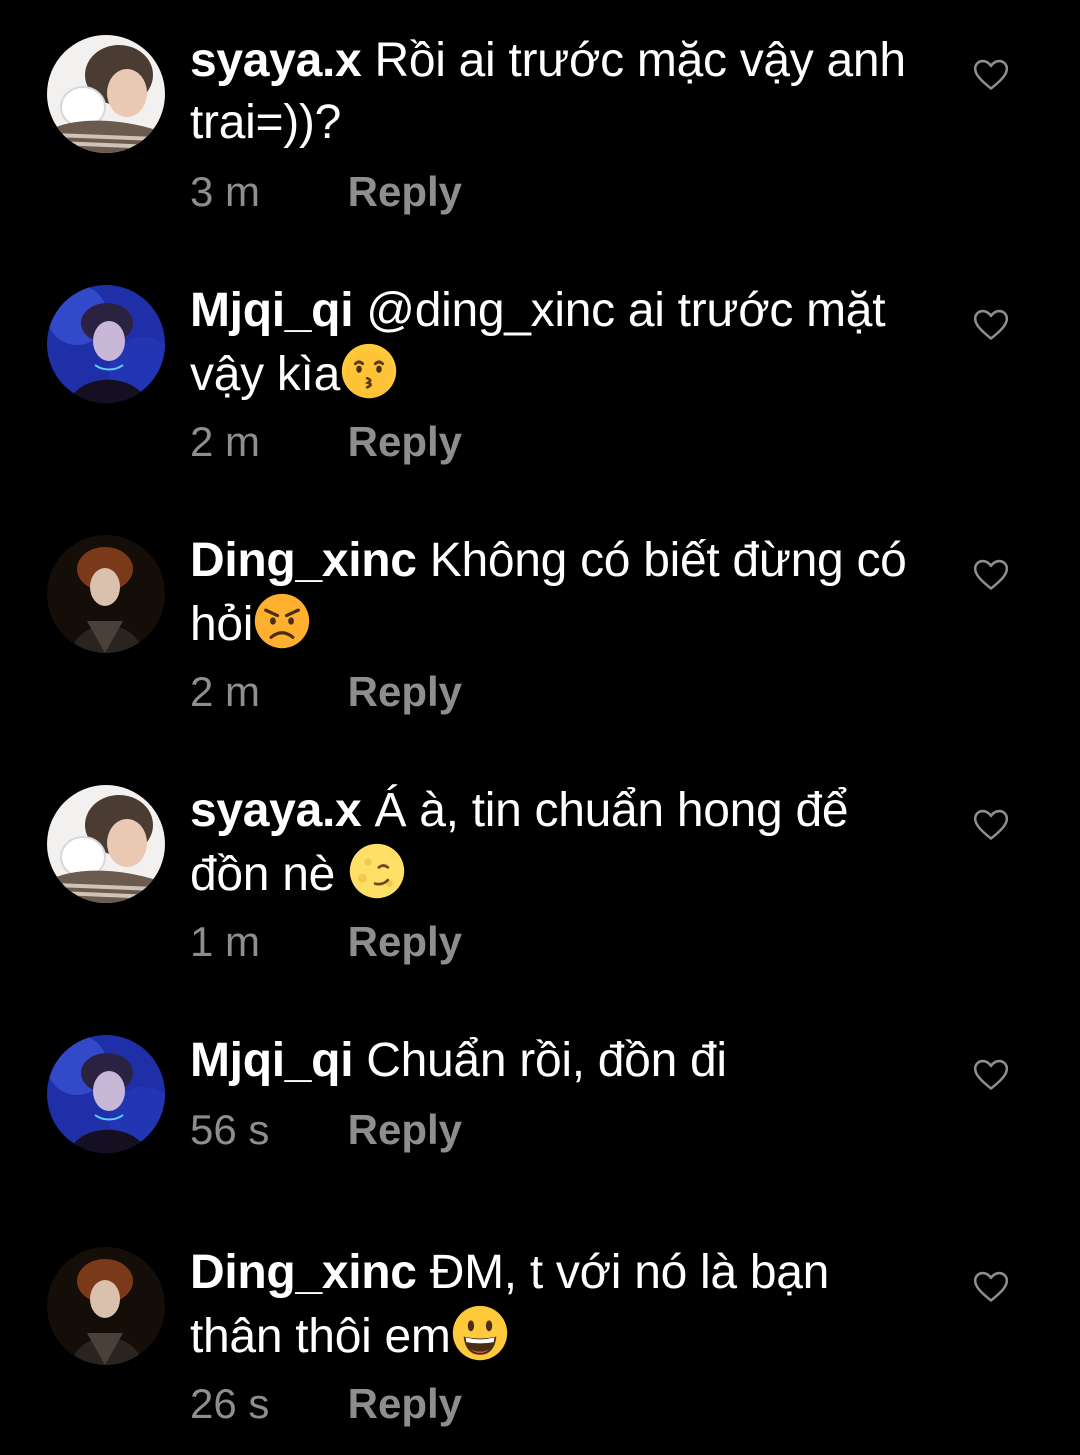 Image resolution: width=1080 pixels, height=1455 pixels. What do you see at coordinates (282, 621) in the screenshot?
I see `angry-face-icon` at bounding box center [282, 621].